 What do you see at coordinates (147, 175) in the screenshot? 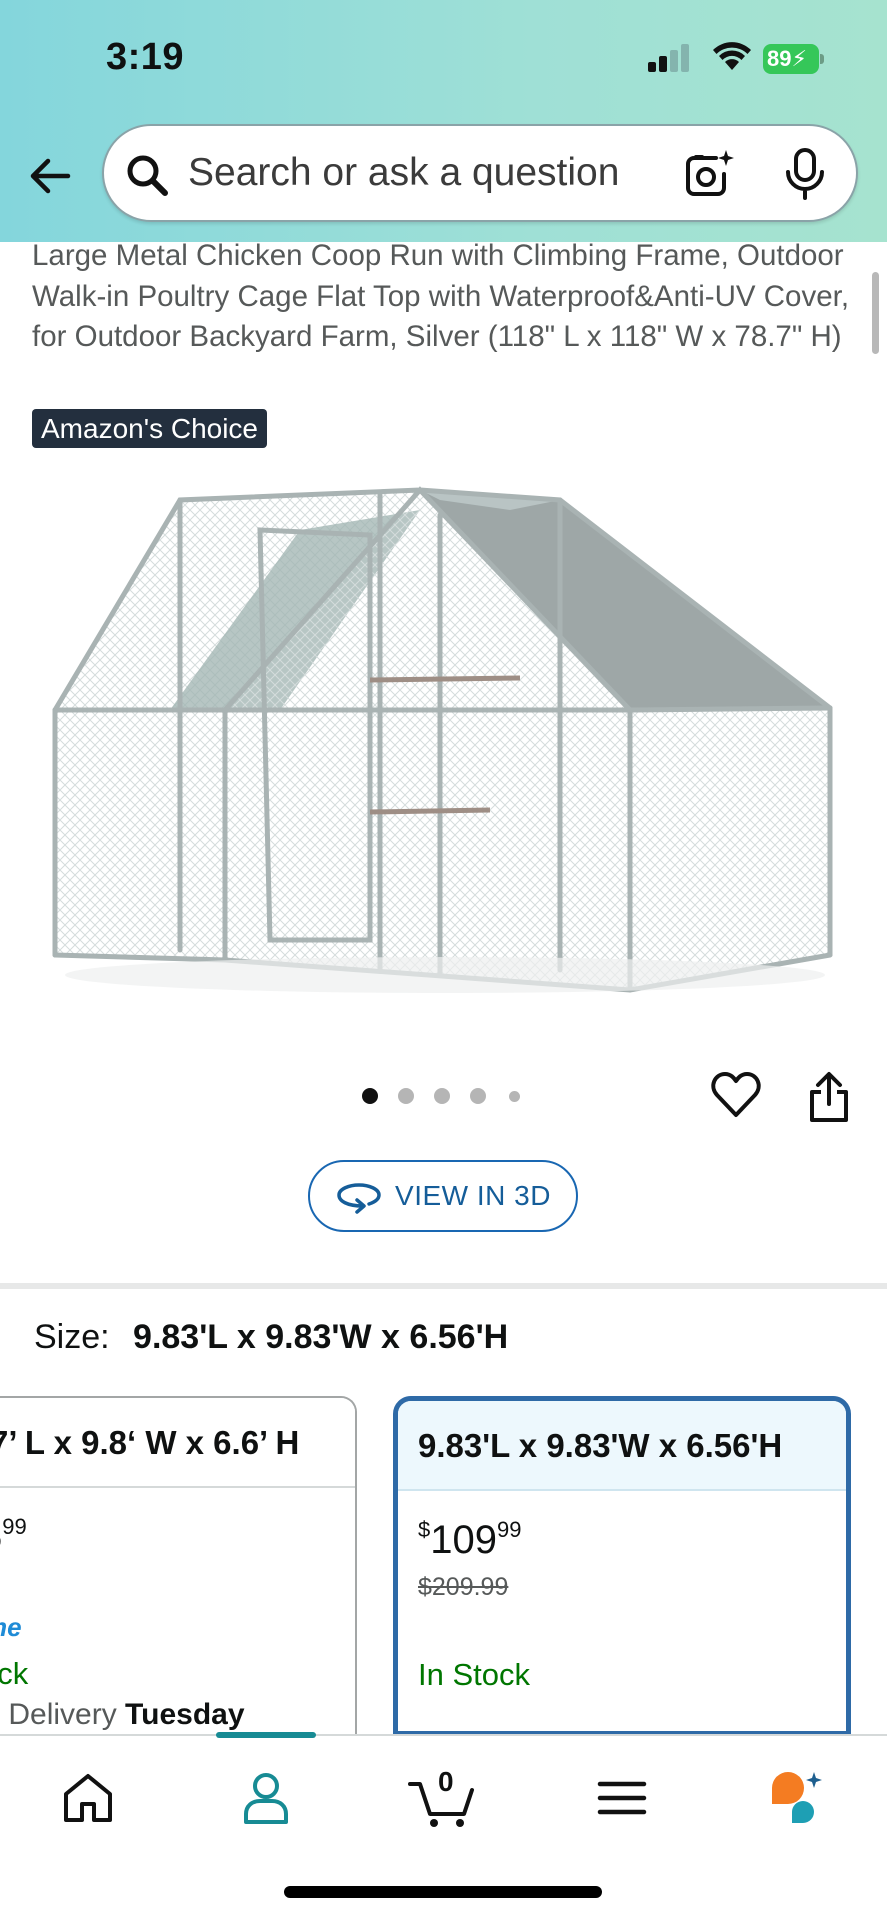
I see `search-icon` at bounding box center [147, 175].